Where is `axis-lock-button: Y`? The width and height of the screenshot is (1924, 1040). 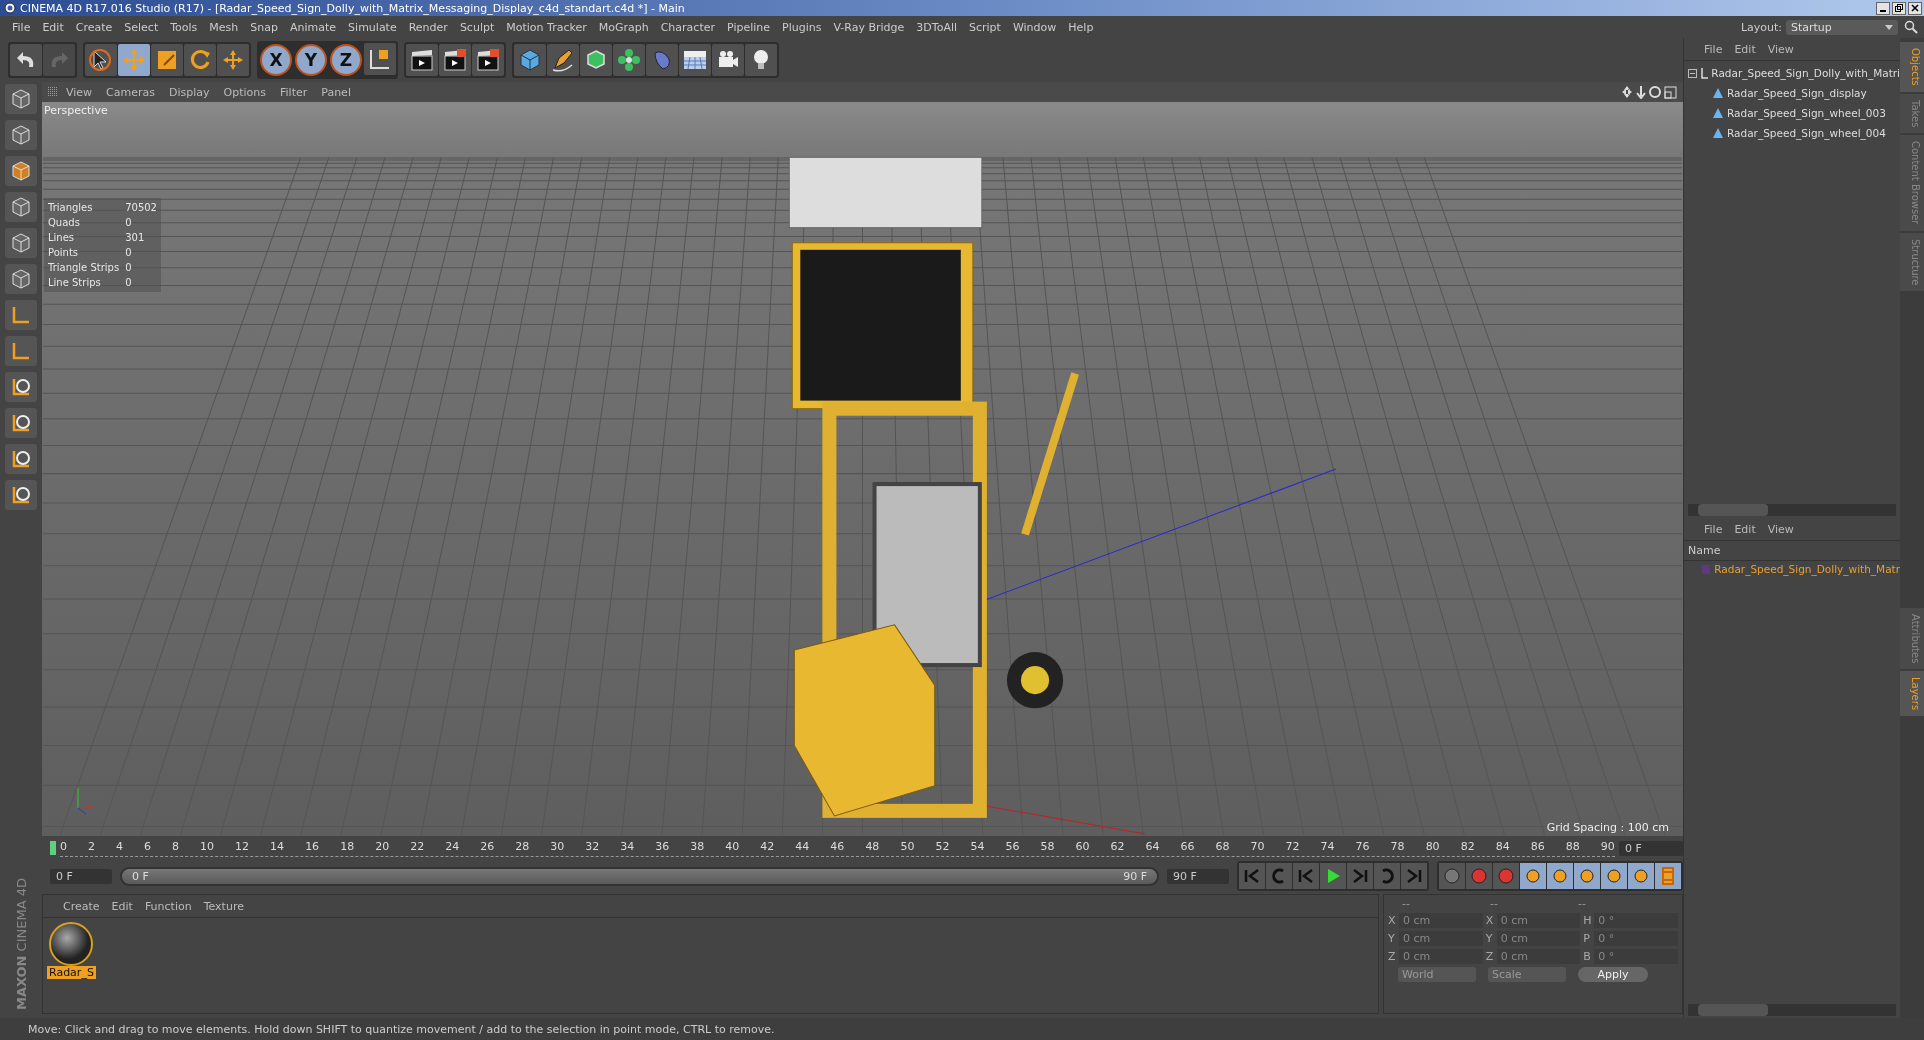
axis-lock-button: Y is located at coordinates (311, 60).